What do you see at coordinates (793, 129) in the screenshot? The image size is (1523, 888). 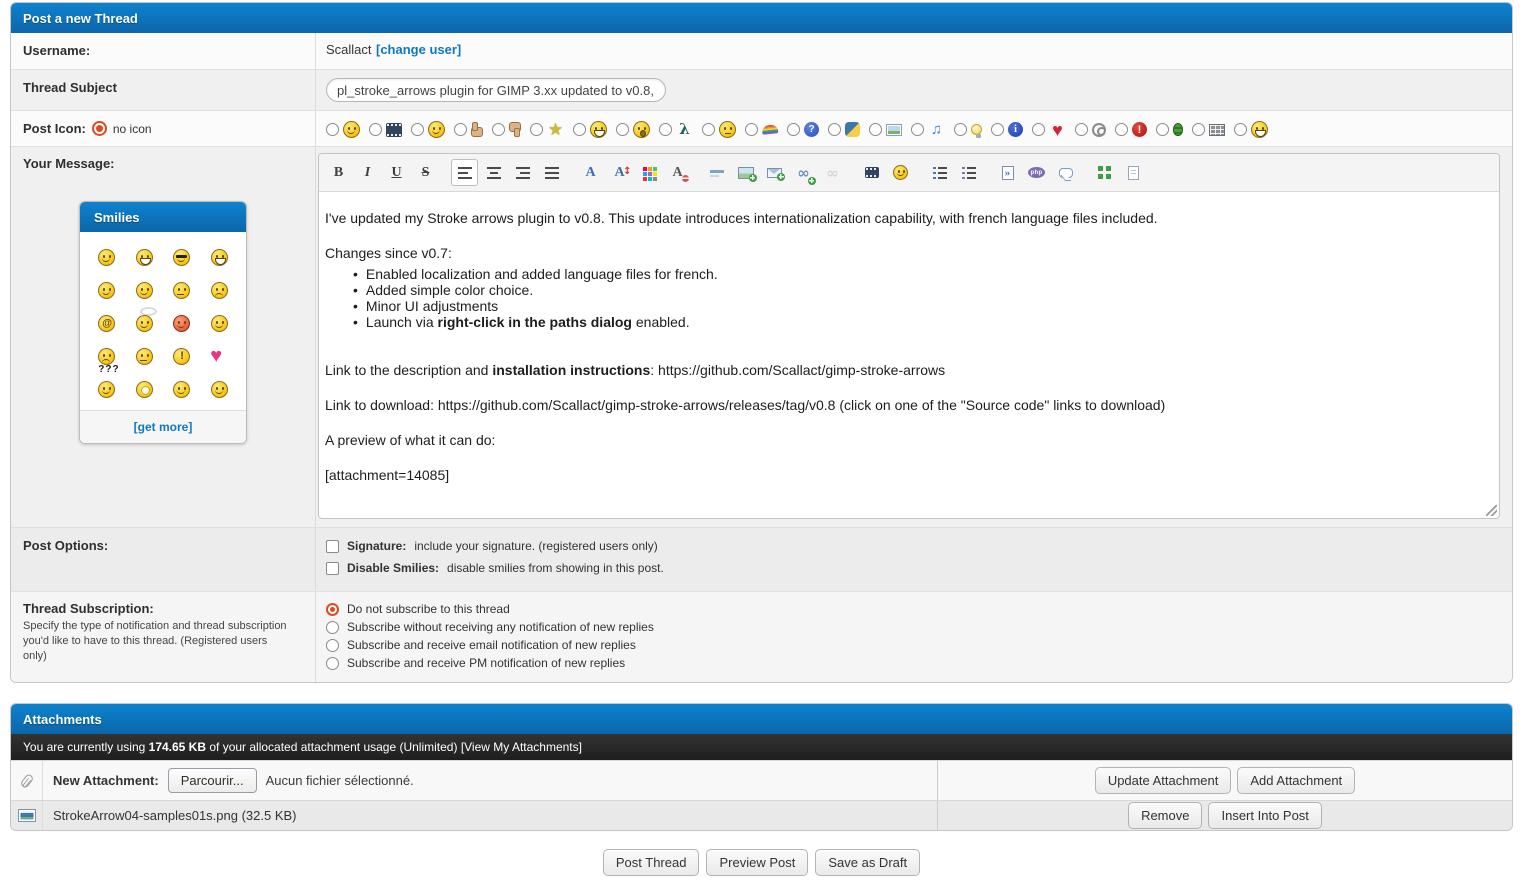 I see `post-icon-radio-question` at bounding box center [793, 129].